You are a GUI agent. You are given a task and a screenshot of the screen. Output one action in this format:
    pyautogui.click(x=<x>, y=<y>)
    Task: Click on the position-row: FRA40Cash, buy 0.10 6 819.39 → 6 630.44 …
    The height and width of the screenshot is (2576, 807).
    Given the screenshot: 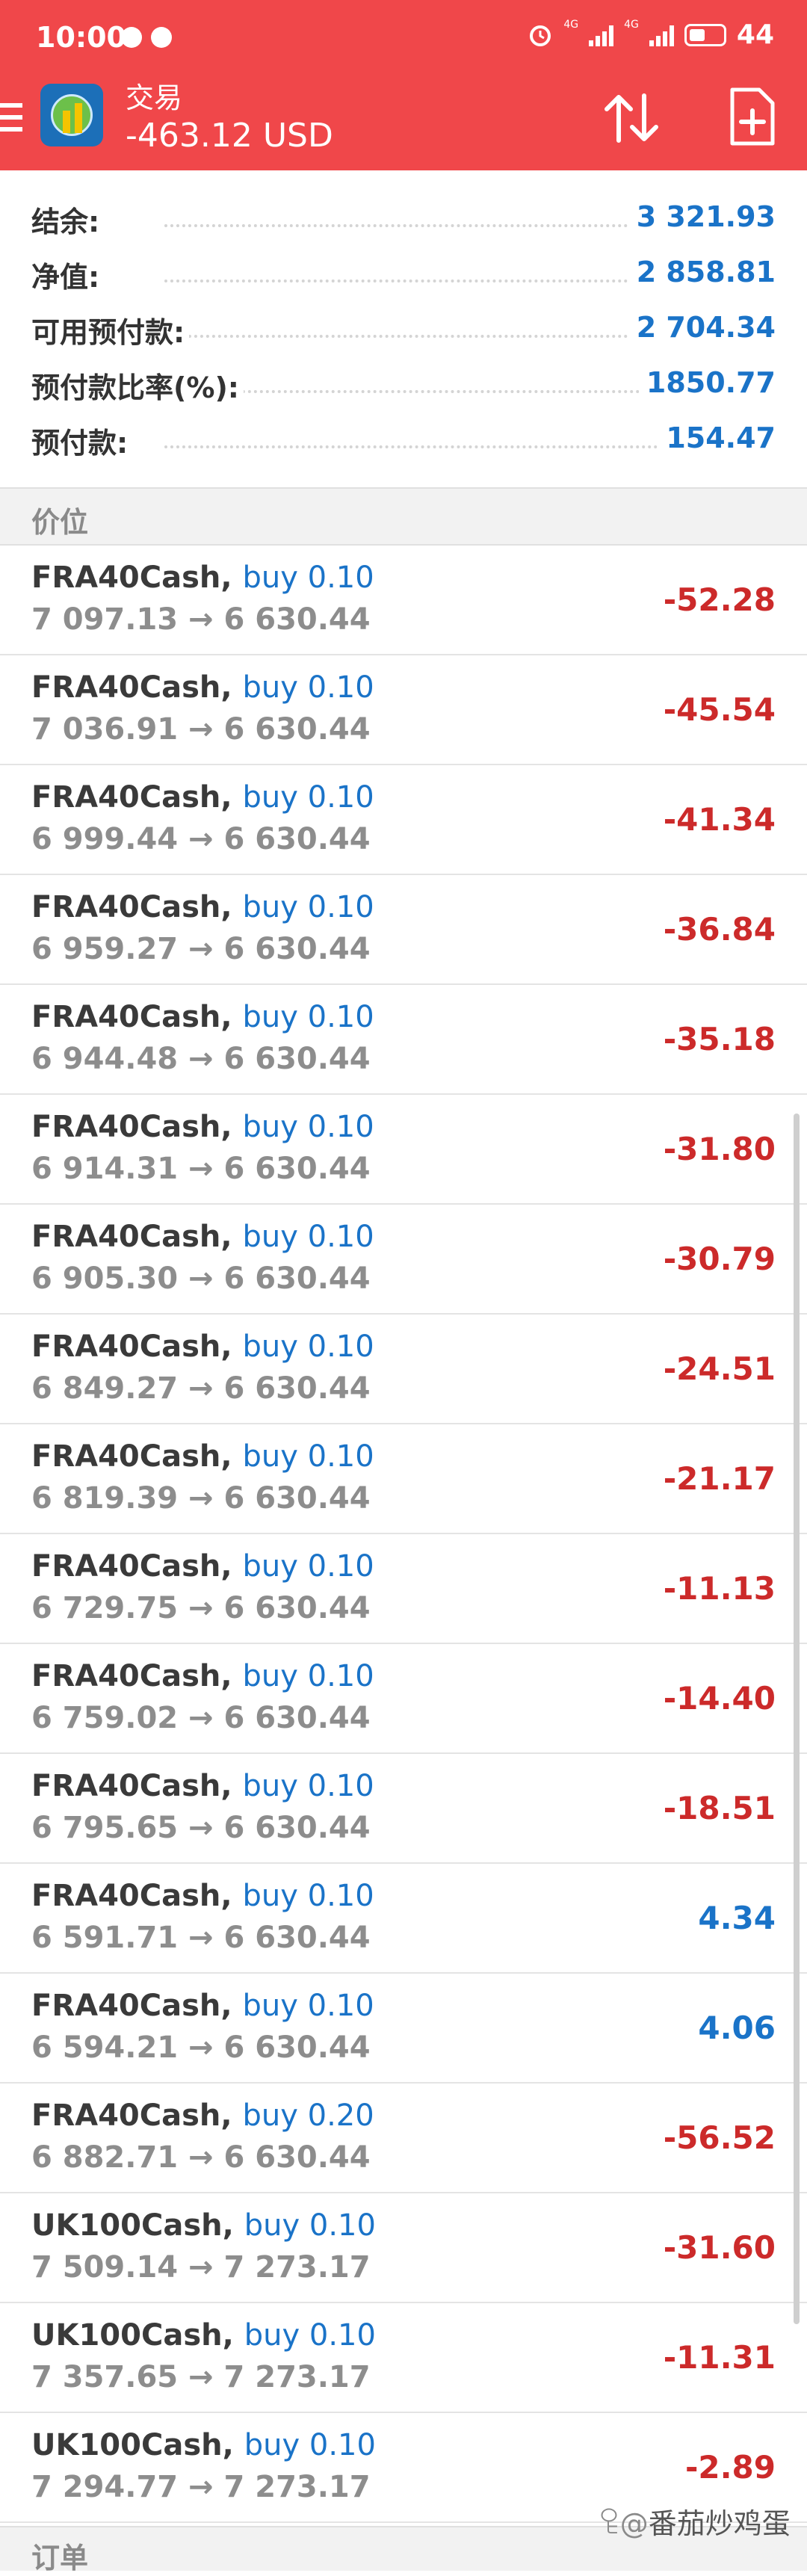 What is the action you would take?
    pyautogui.click(x=403, y=1479)
    